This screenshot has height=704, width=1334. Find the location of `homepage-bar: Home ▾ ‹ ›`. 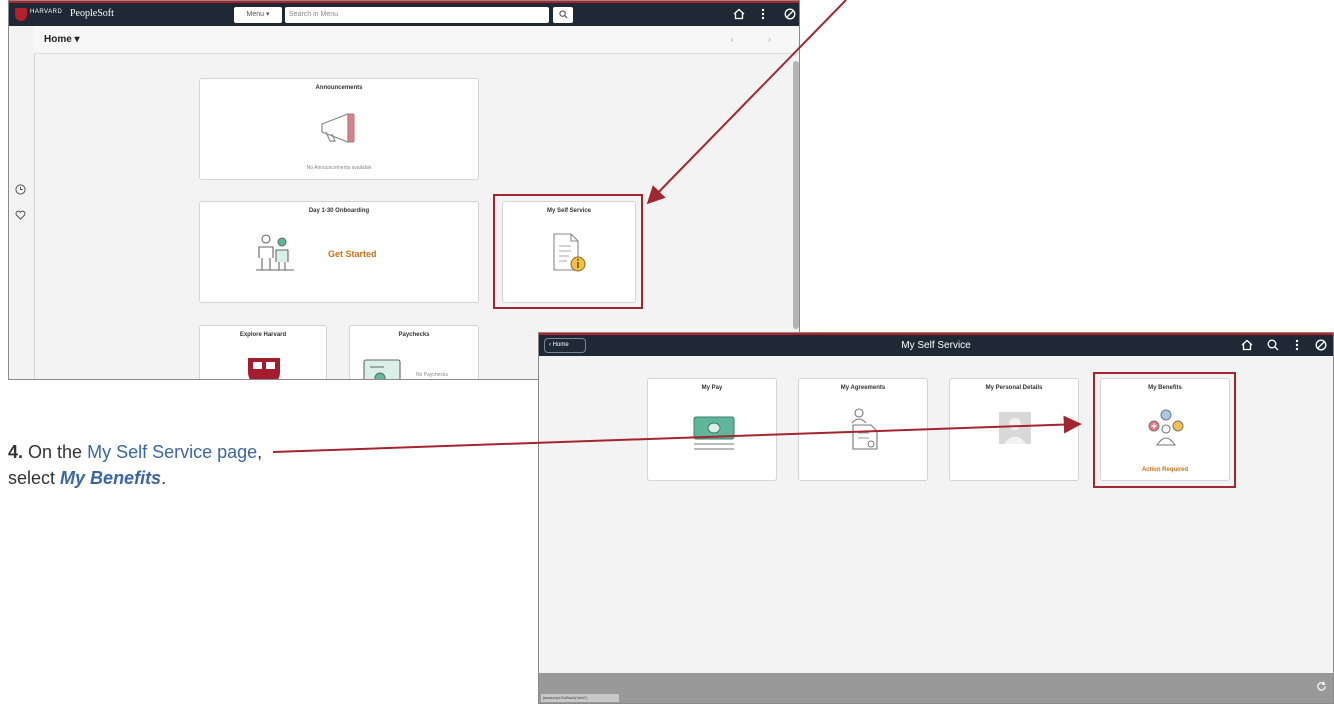

homepage-bar: Home ▾ ‹ › is located at coordinates (416, 40).